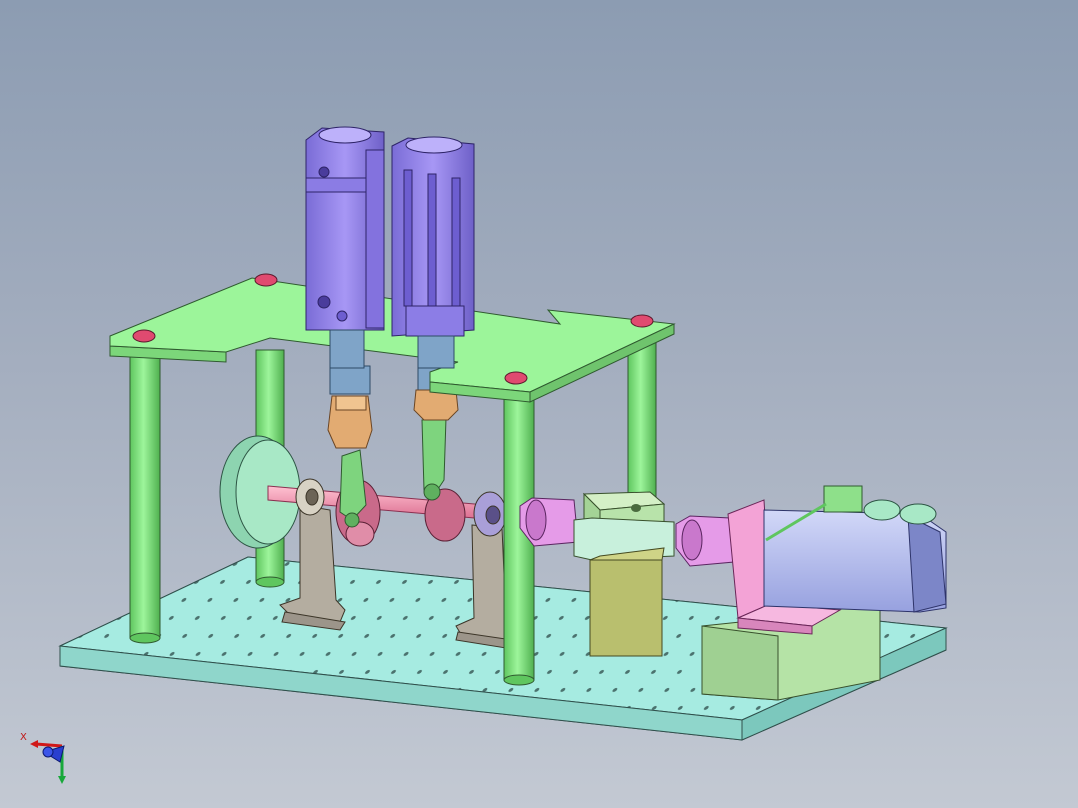 This screenshot has width=1078, height=808. What do you see at coordinates (433, 252) in the screenshot?
I see `pneumatic-cylinder-right` at bounding box center [433, 252].